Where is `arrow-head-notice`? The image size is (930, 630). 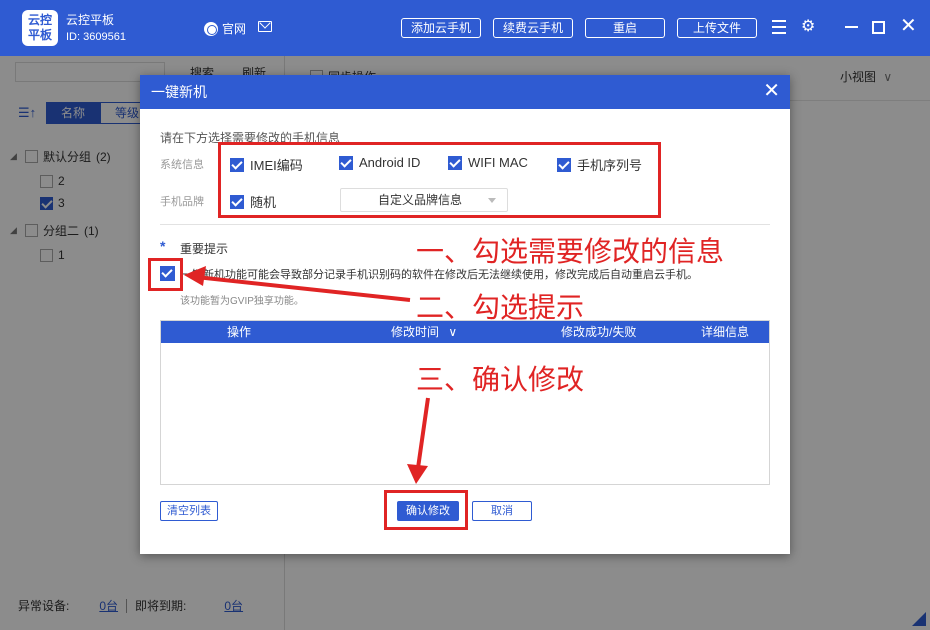 arrow-head-notice is located at coordinates (195, 276).